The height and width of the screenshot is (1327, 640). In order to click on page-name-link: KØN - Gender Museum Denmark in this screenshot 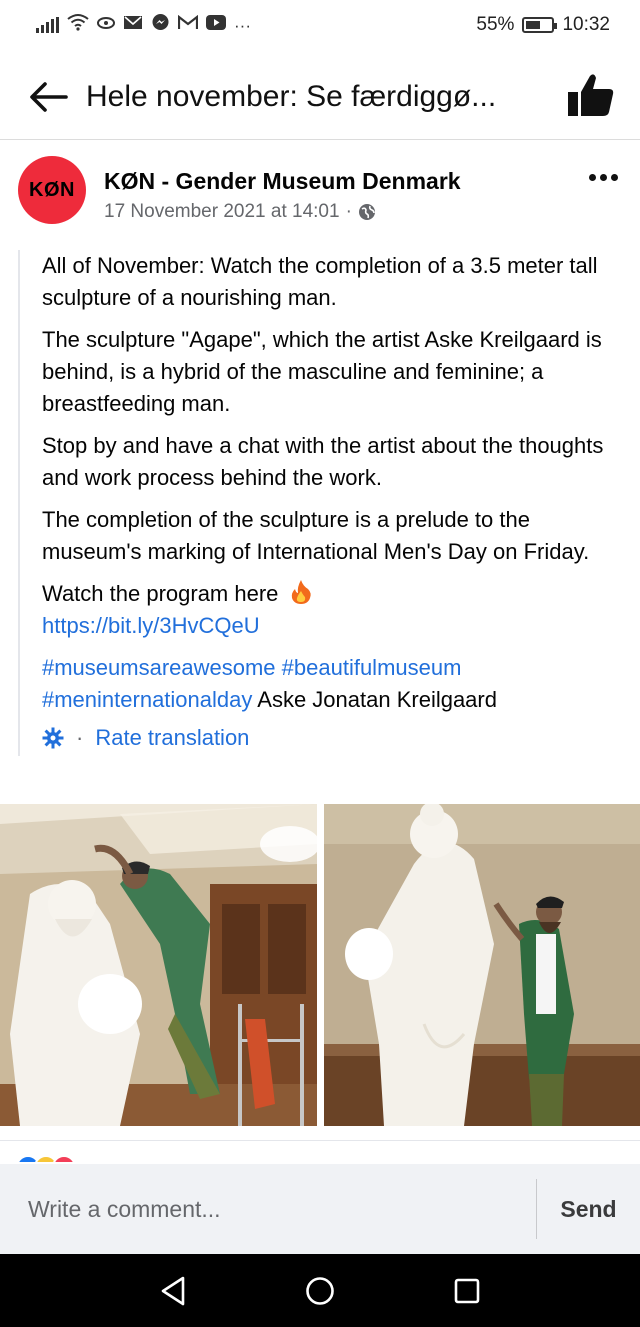, I will do `click(282, 181)`.